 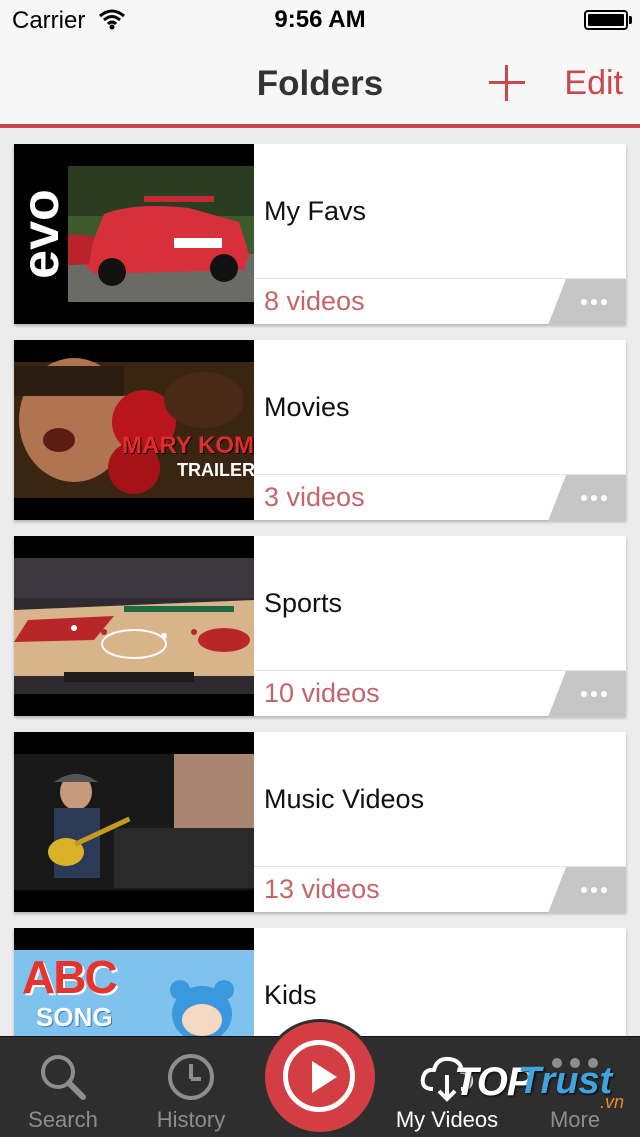 I want to click on status-time: 9:56 AM, so click(x=320, y=19).